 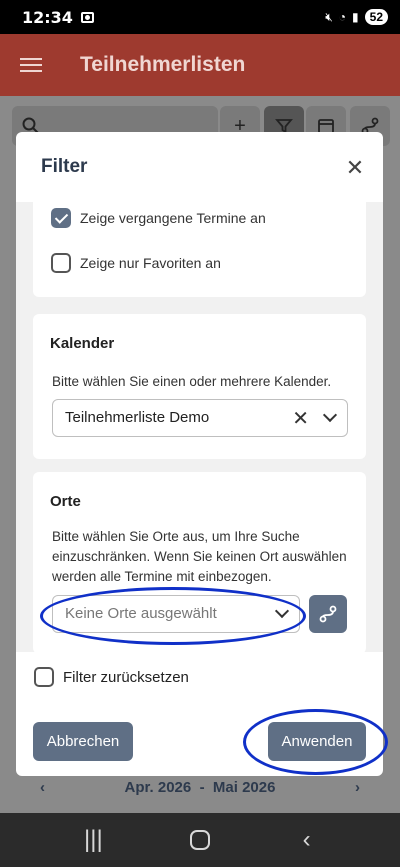 What do you see at coordinates (87, 17) in the screenshot?
I see `screen-record-icon` at bounding box center [87, 17].